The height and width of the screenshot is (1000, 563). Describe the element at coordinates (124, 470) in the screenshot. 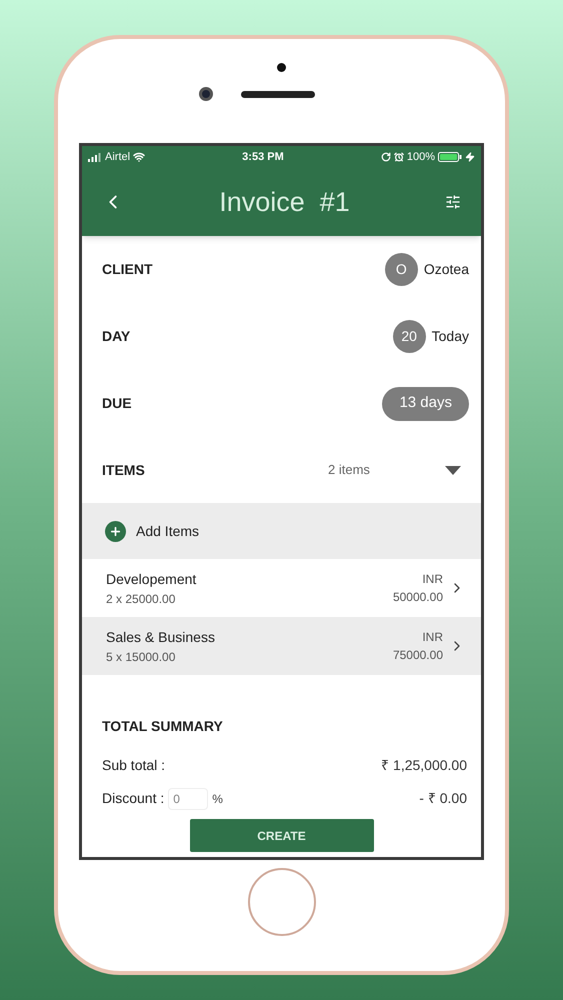

I see `field-label: ITEMS` at that location.